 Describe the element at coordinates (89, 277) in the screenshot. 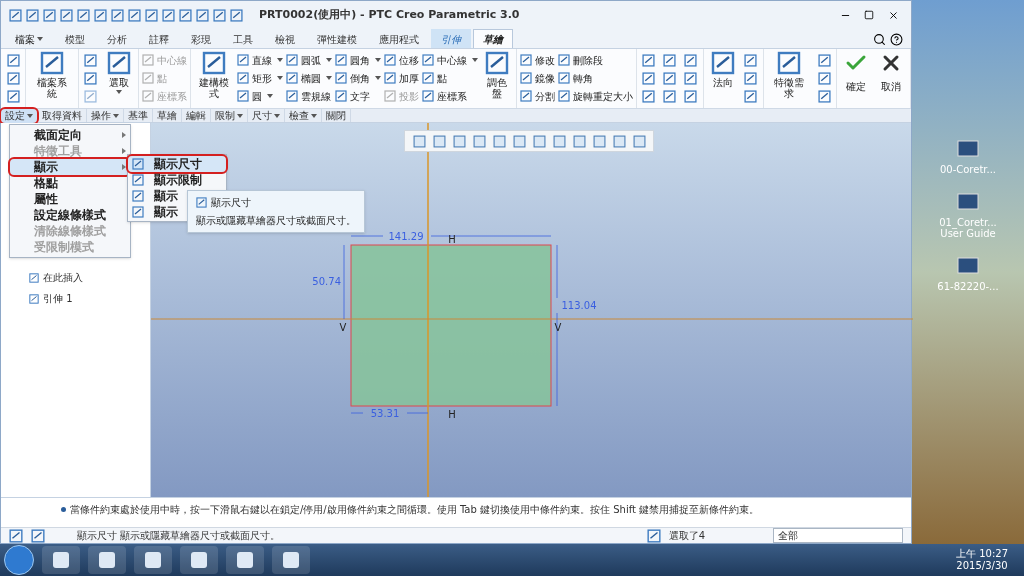

I see `model-tree-item: 在此插入` at that location.